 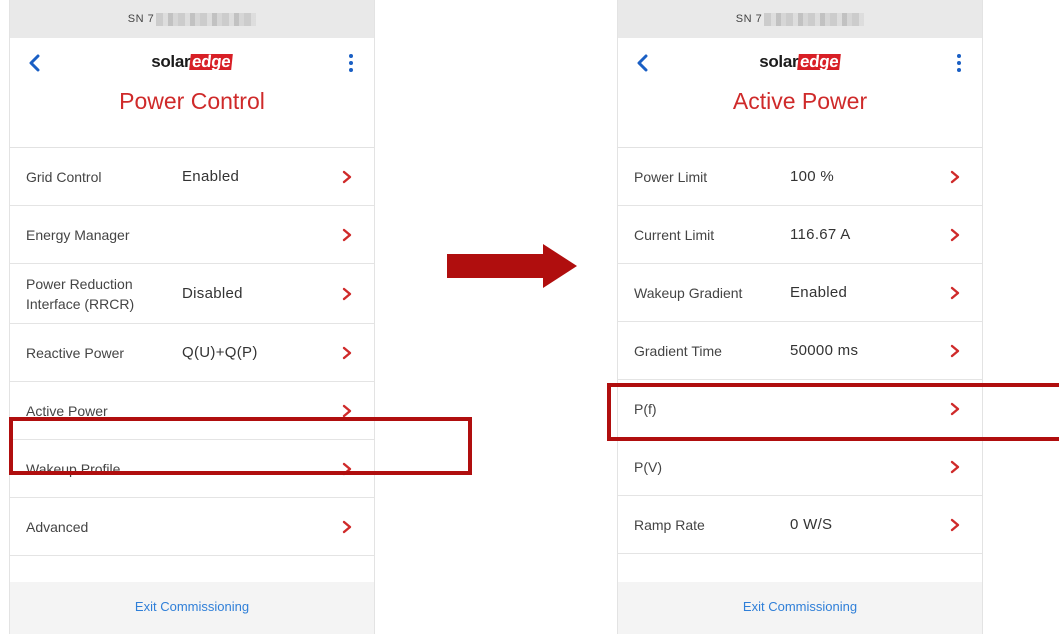 I want to click on row-label: Ramp Rate, so click(x=669, y=524).